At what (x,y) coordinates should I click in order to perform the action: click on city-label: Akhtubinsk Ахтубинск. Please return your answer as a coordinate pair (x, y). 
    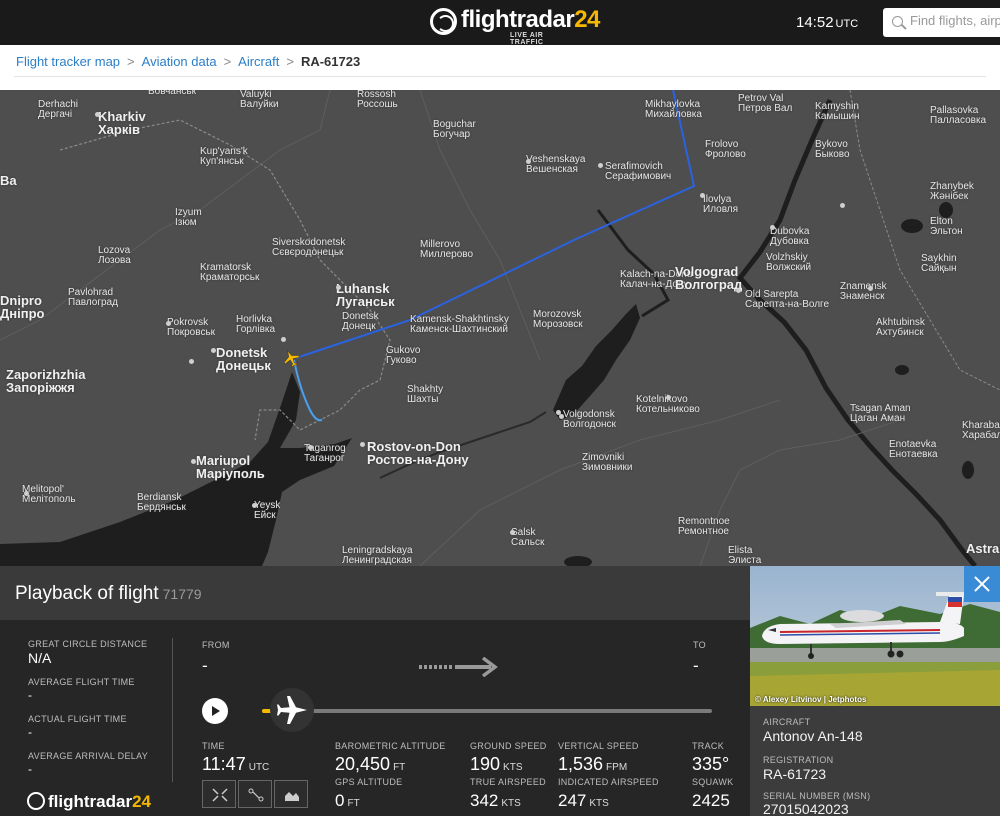
    Looking at the image, I should click on (900, 328).